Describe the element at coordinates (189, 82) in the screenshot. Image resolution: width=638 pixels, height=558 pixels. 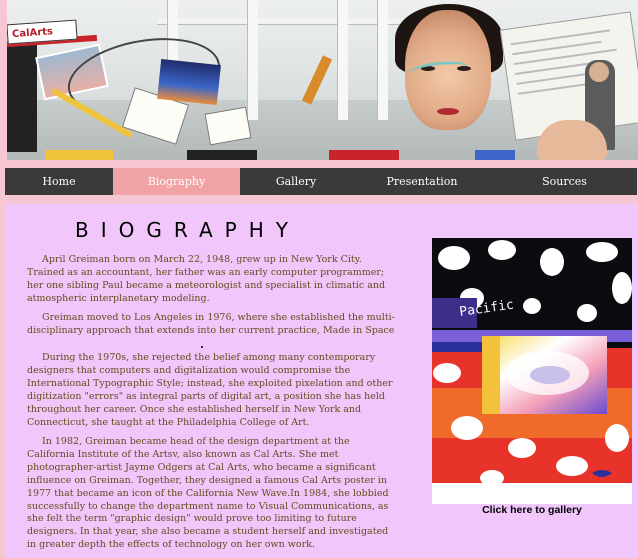
I see `banner-sky-photo` at that location.